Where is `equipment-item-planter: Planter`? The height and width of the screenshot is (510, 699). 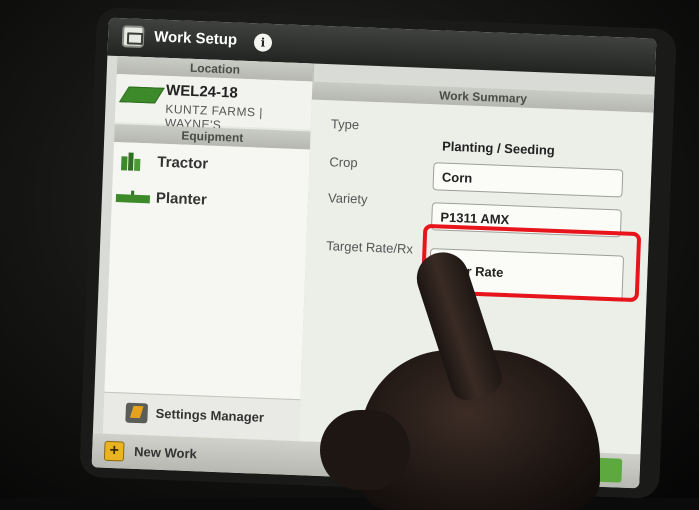 equipment-item-planter: Planter is located at coordinates (209, 202).